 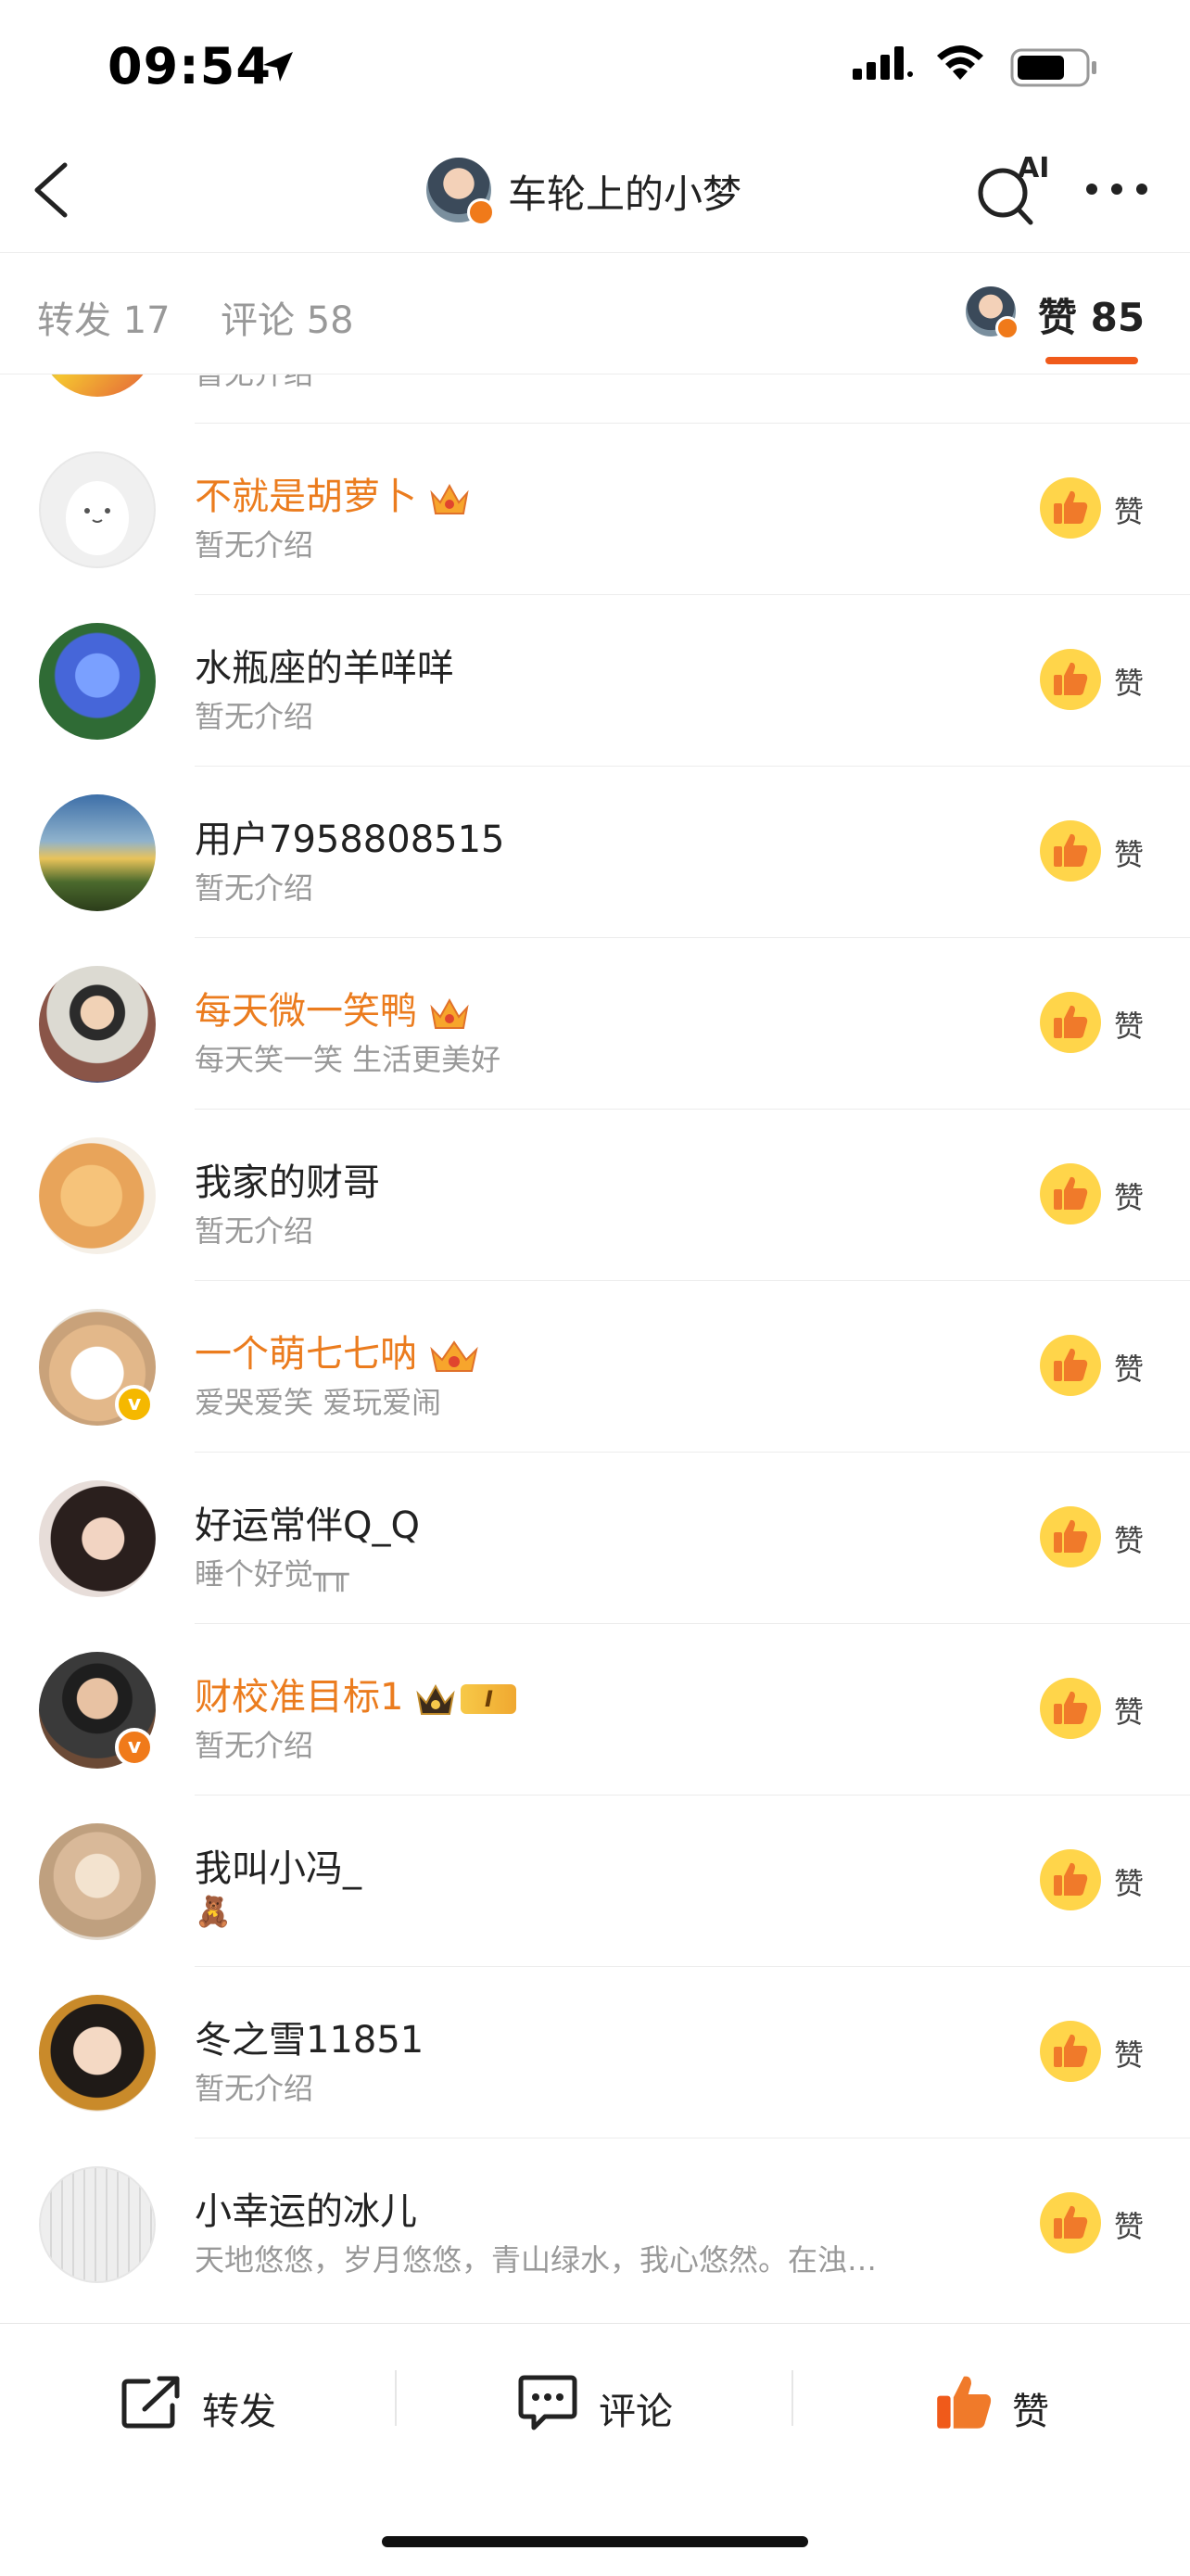 What do you see at coordinates (595, 1024) in the screenshot?
I see `list-item: 每天微一笑鸭 每天笑一笑 生活更美好 赞` at bounding box center [595, 1024].